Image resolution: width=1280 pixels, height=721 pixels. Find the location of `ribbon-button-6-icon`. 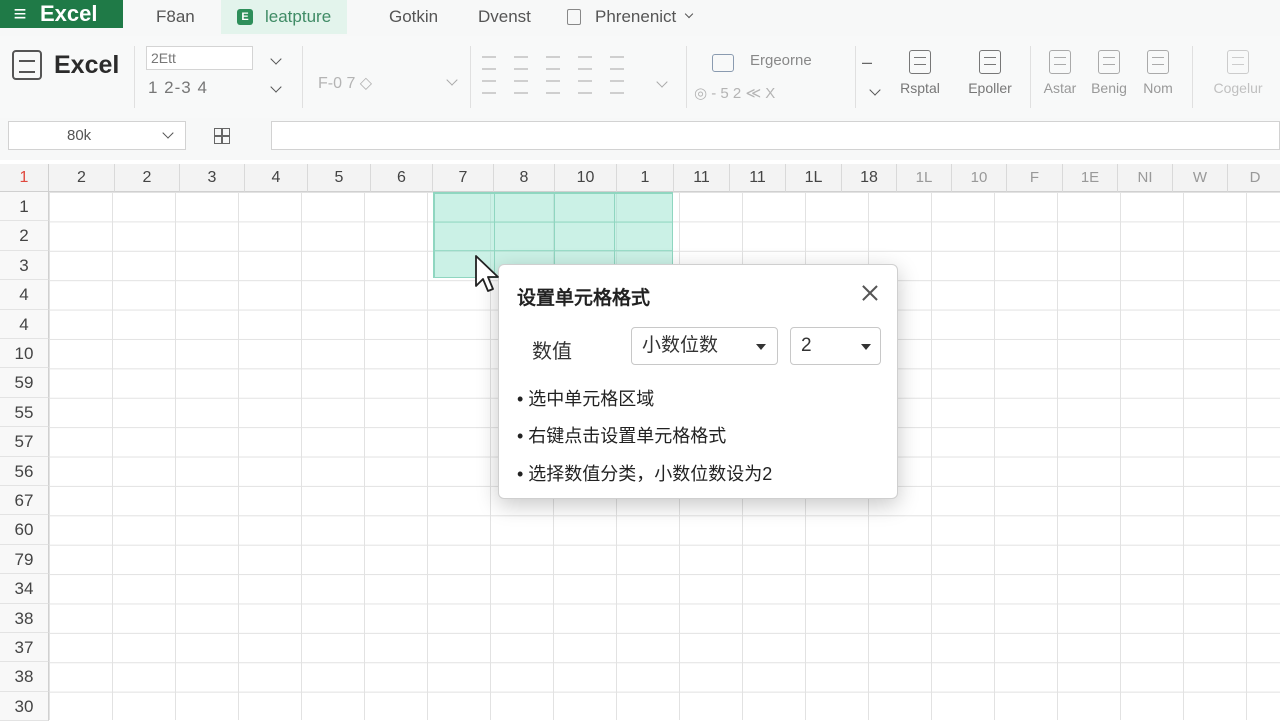

ribbon-button-6-icon is located at coordinates (1238, 62).